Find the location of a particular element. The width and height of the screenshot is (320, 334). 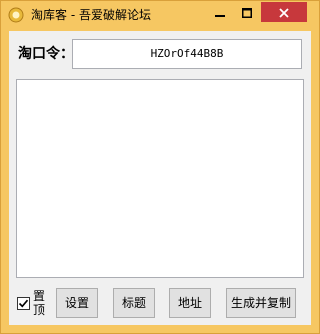

address-button: 地址 is located at coordinates (190, 303).